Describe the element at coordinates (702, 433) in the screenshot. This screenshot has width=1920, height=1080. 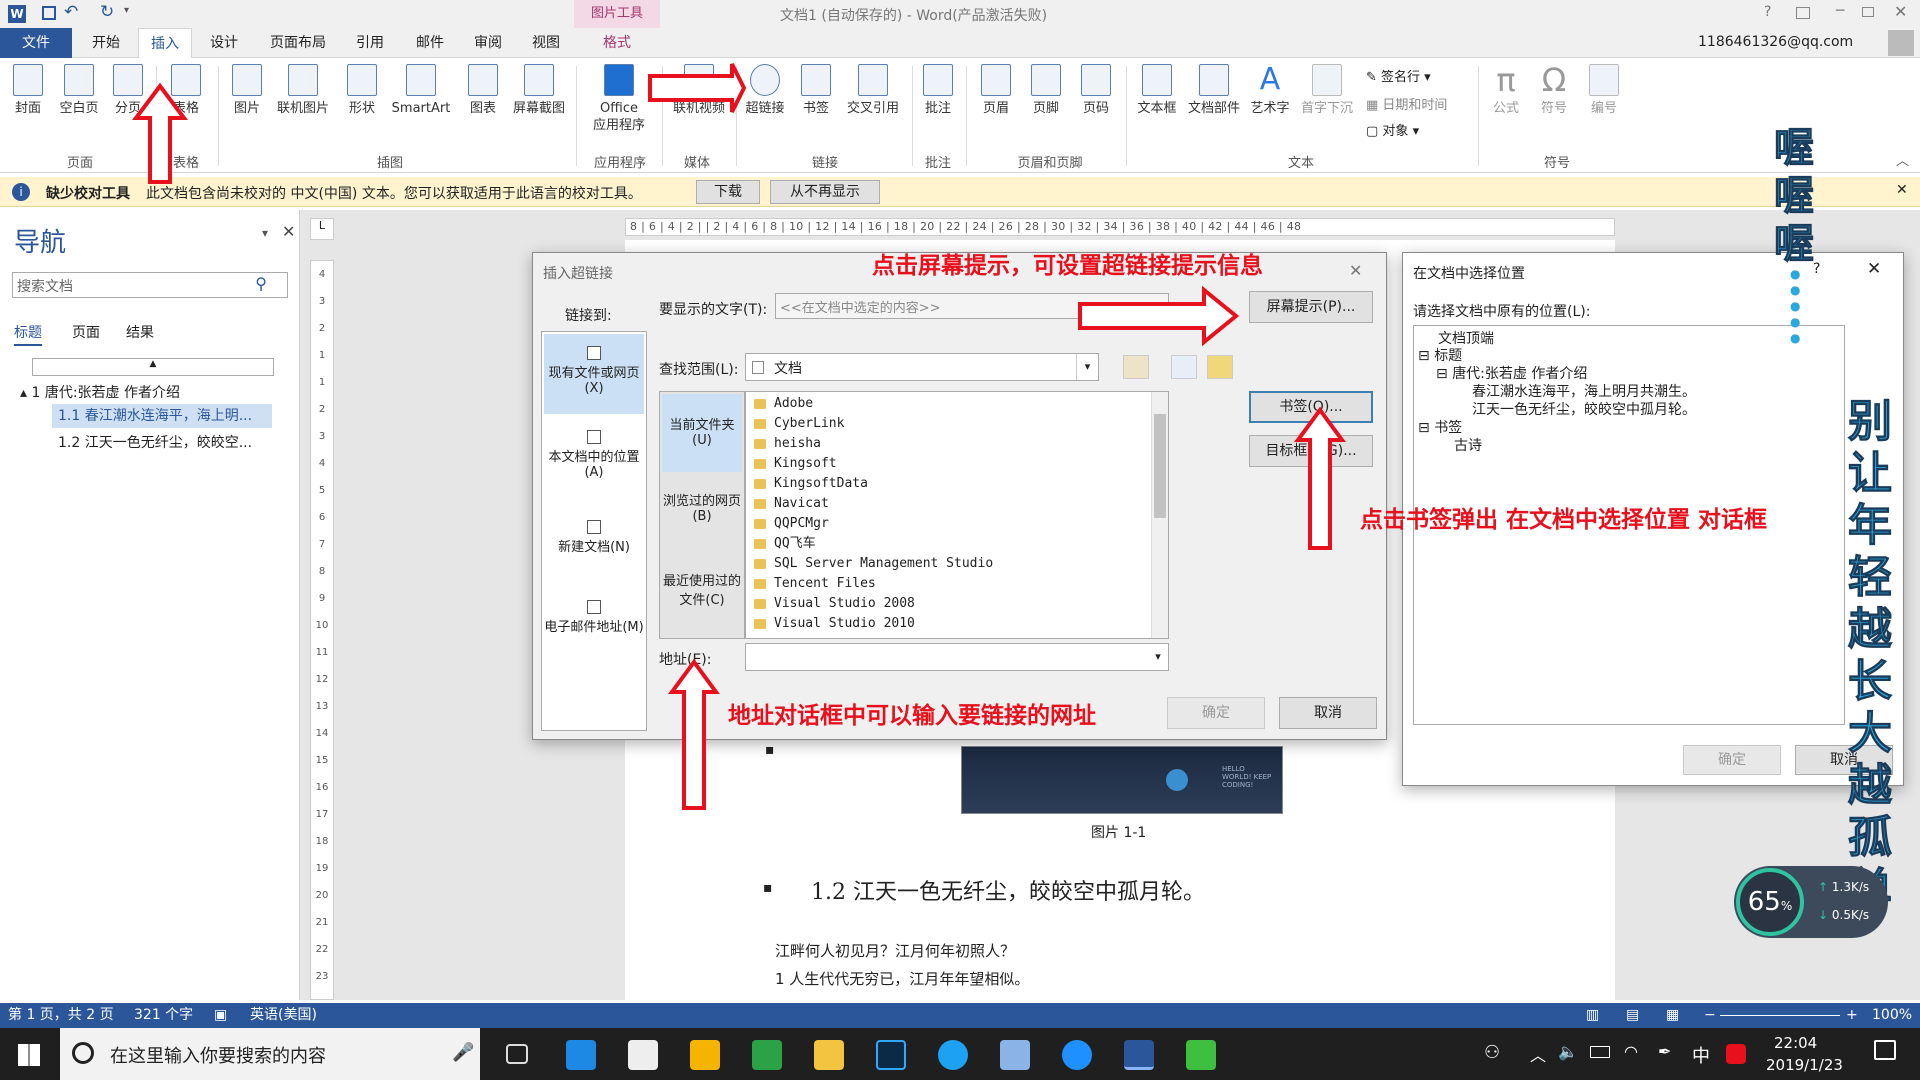
I see `current-folder-tab: 当前文件夹(U)` at that location.